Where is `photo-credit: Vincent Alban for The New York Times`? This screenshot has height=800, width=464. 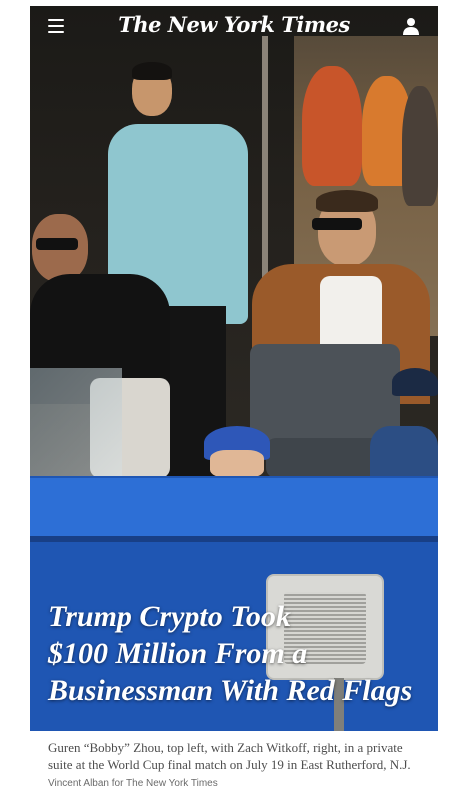
photo-credit: Vincent Alban for The New York Times is located at coordinates (133, 783).